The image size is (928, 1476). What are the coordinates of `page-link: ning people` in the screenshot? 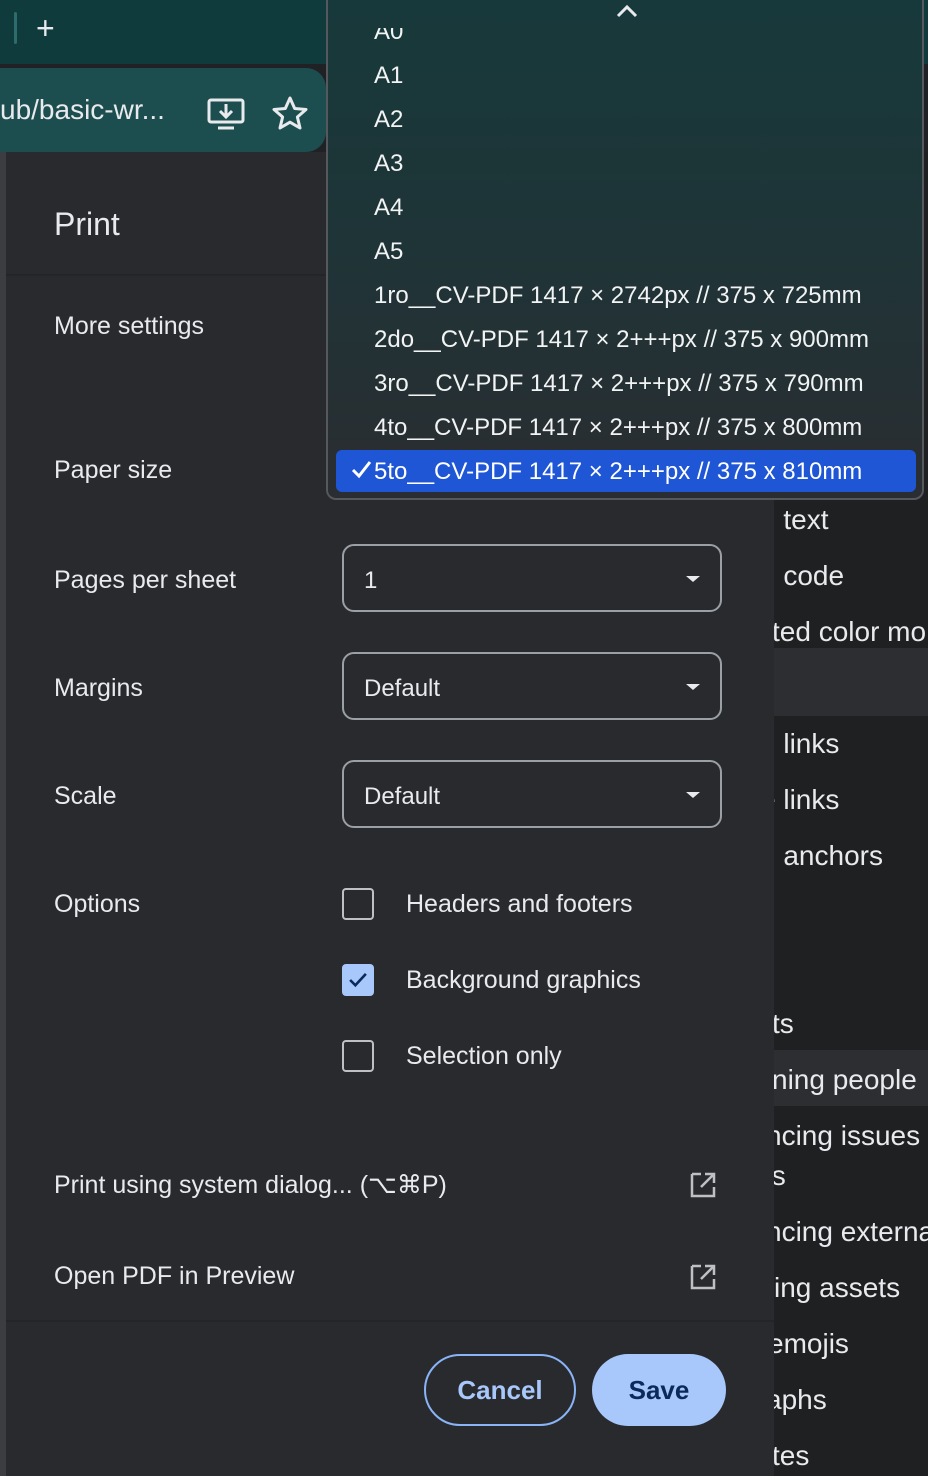 It's located at (845, 1079).